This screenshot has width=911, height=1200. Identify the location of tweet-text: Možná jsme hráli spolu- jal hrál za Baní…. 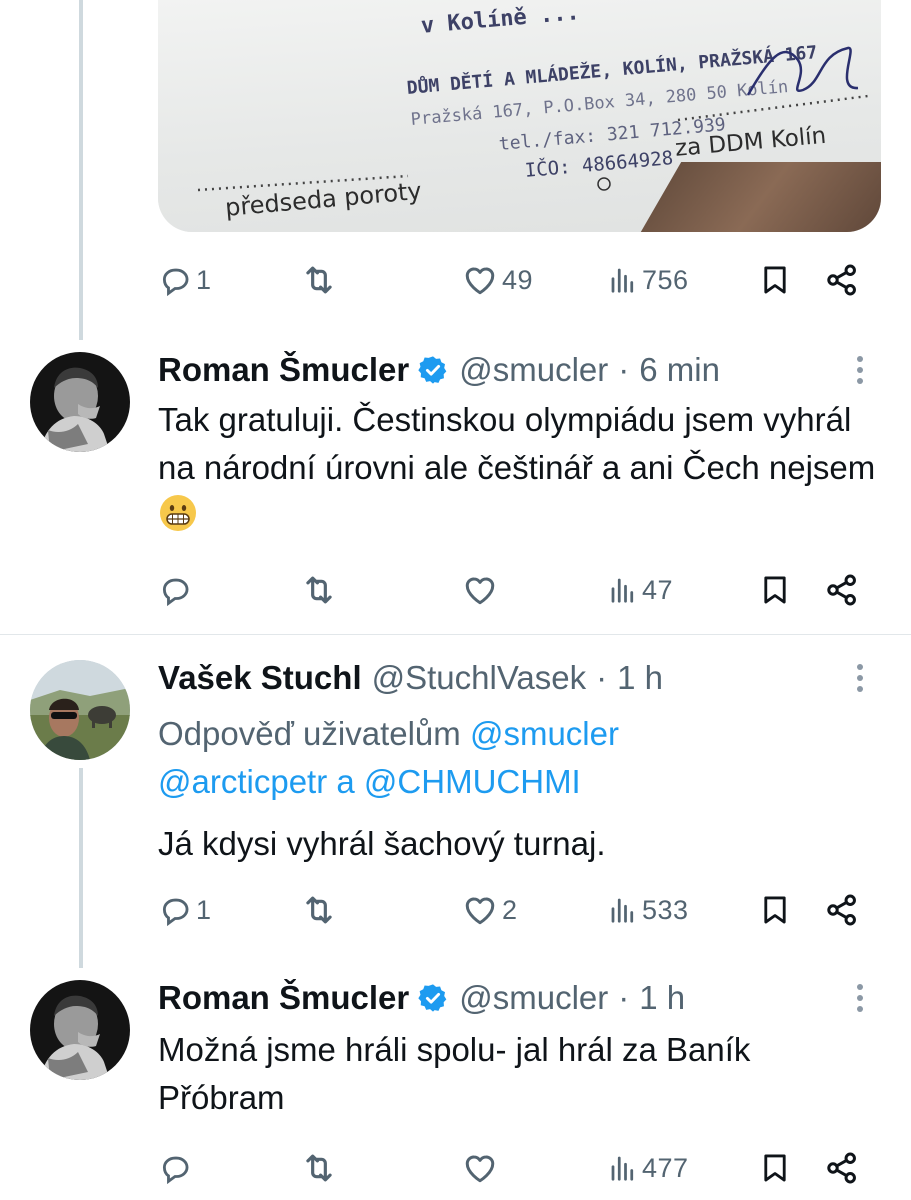
(508, 1074).